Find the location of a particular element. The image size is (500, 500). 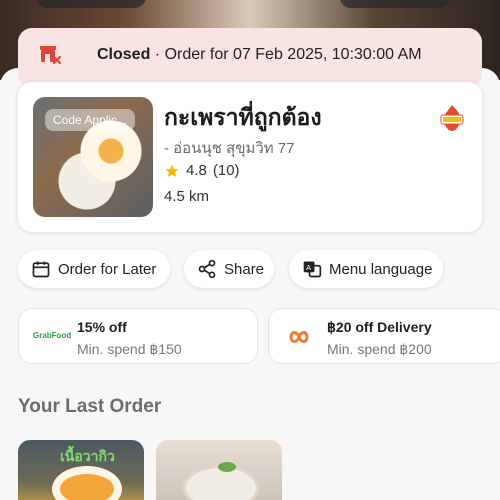

restaurant-rating: 4.8 (10) is located at coordinates (202, 170).